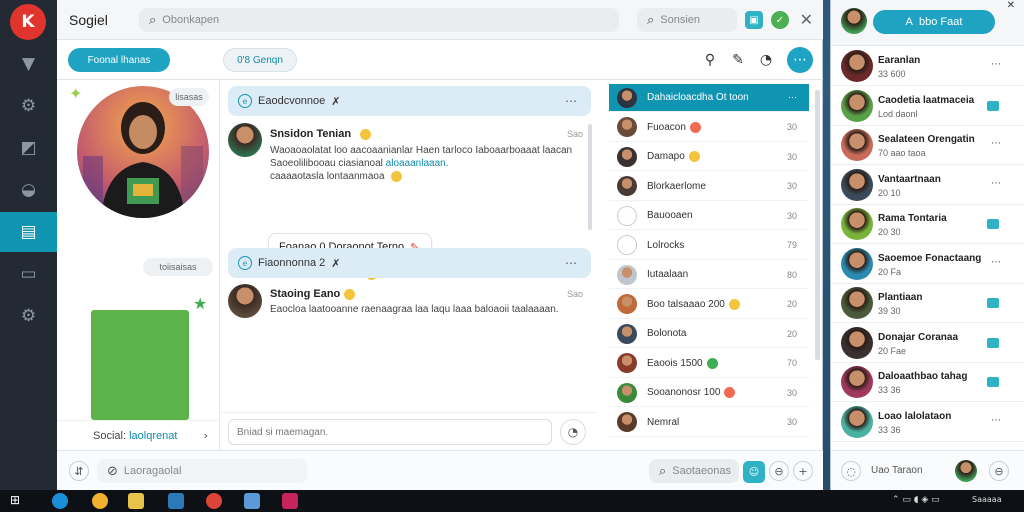  What do you see at coordinates (927, 106) in the screenshot?
I see `person-row: Caodetia laatmaceia Lod daonl` at bounding box center [927, 106].